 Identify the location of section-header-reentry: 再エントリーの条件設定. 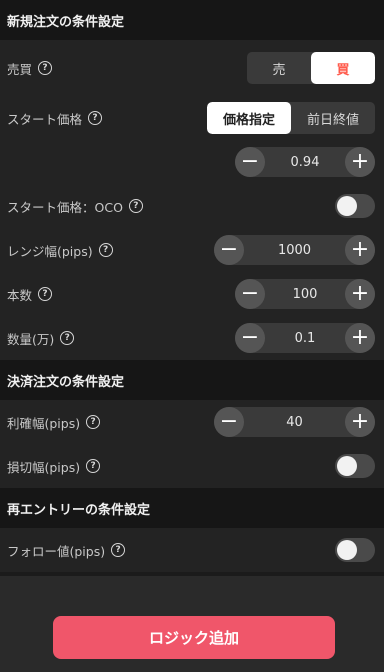
(192, 508).